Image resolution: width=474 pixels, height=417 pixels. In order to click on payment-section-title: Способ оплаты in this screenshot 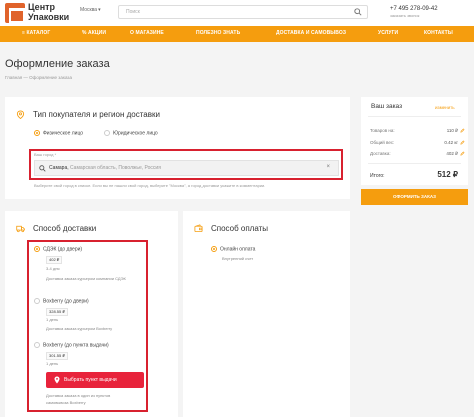, I will do `click(240, 228)`.